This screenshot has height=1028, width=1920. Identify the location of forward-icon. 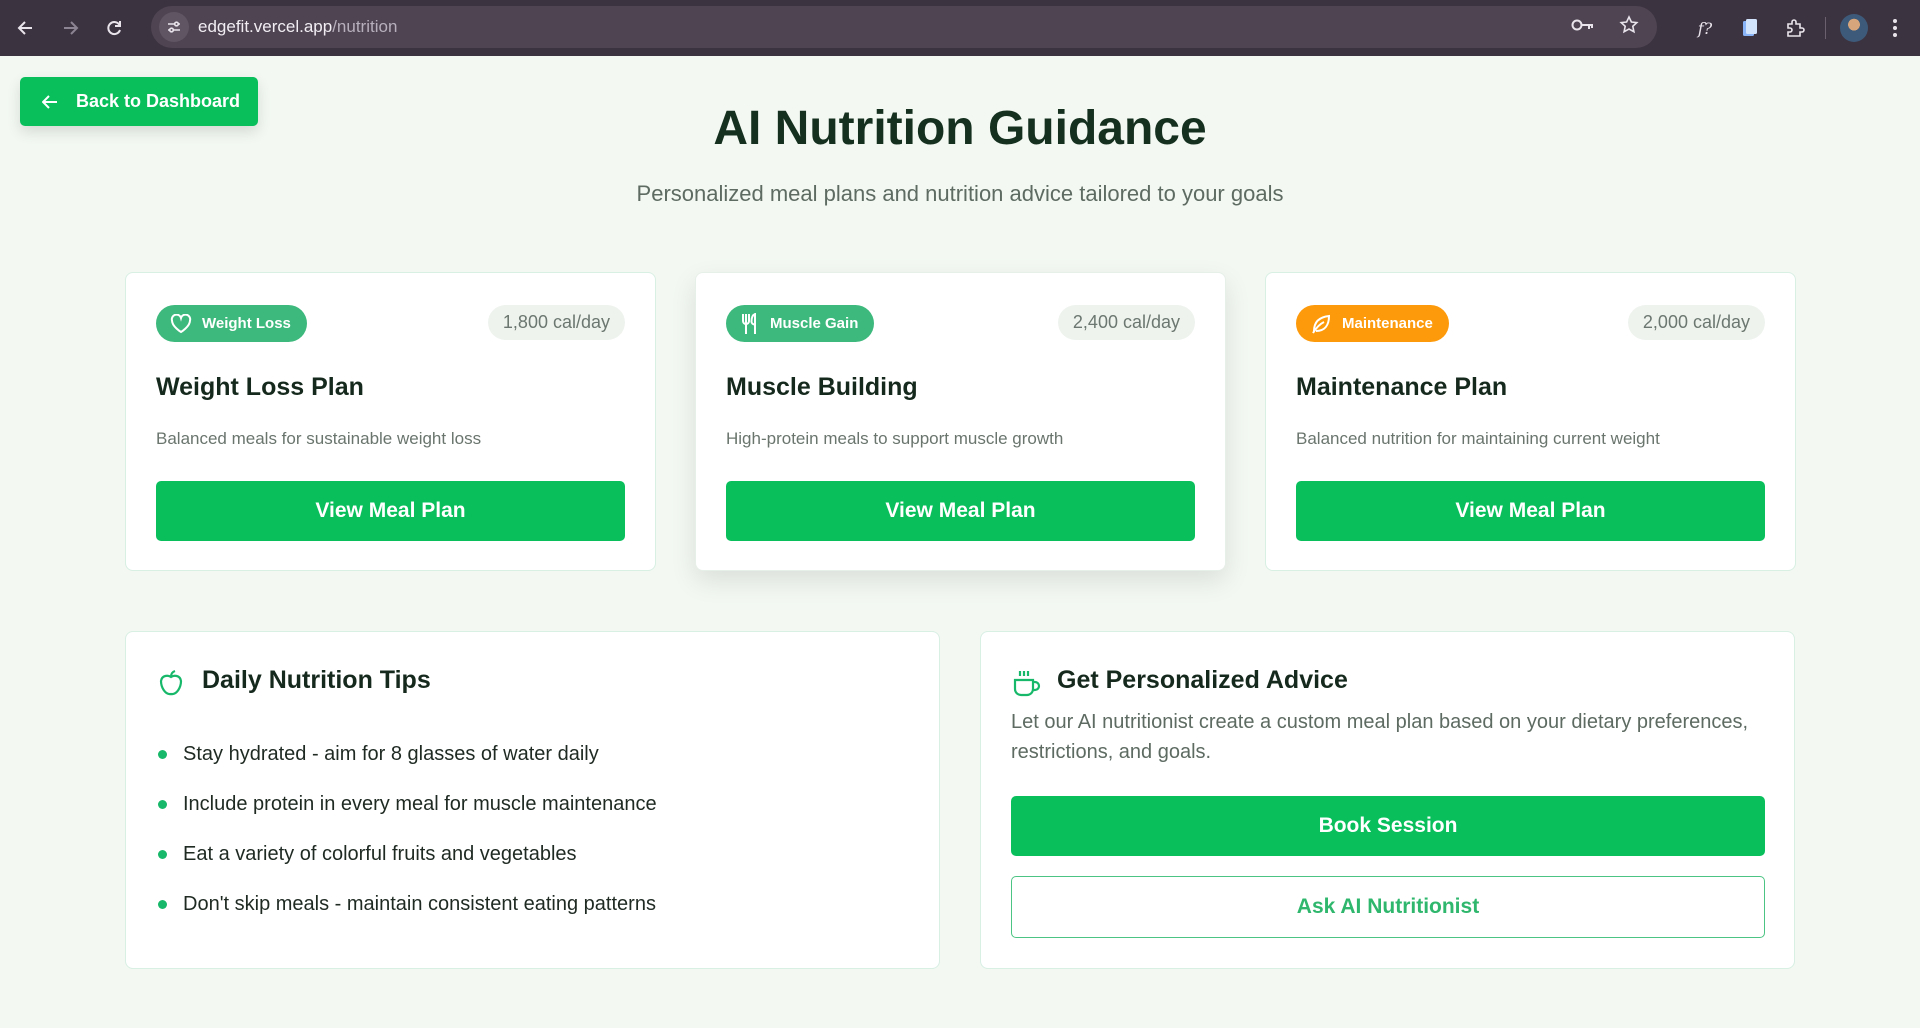
(70, 28).